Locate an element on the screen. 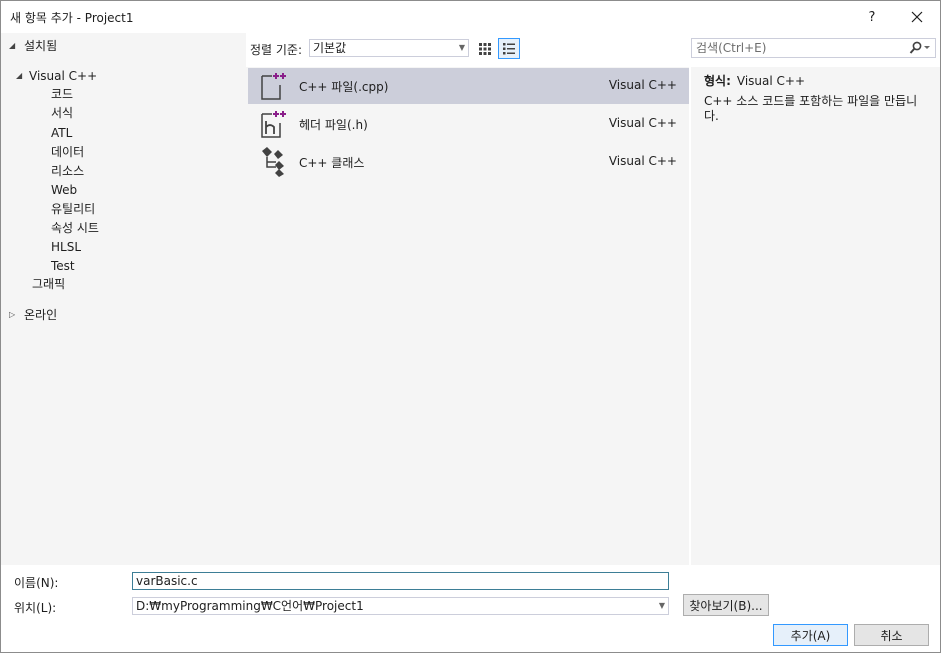 This screenshot has width=941, height=653. list-item-cpp-file: C++ 파일(.cpp) Visual C++ is located at coordinates (468, 86).